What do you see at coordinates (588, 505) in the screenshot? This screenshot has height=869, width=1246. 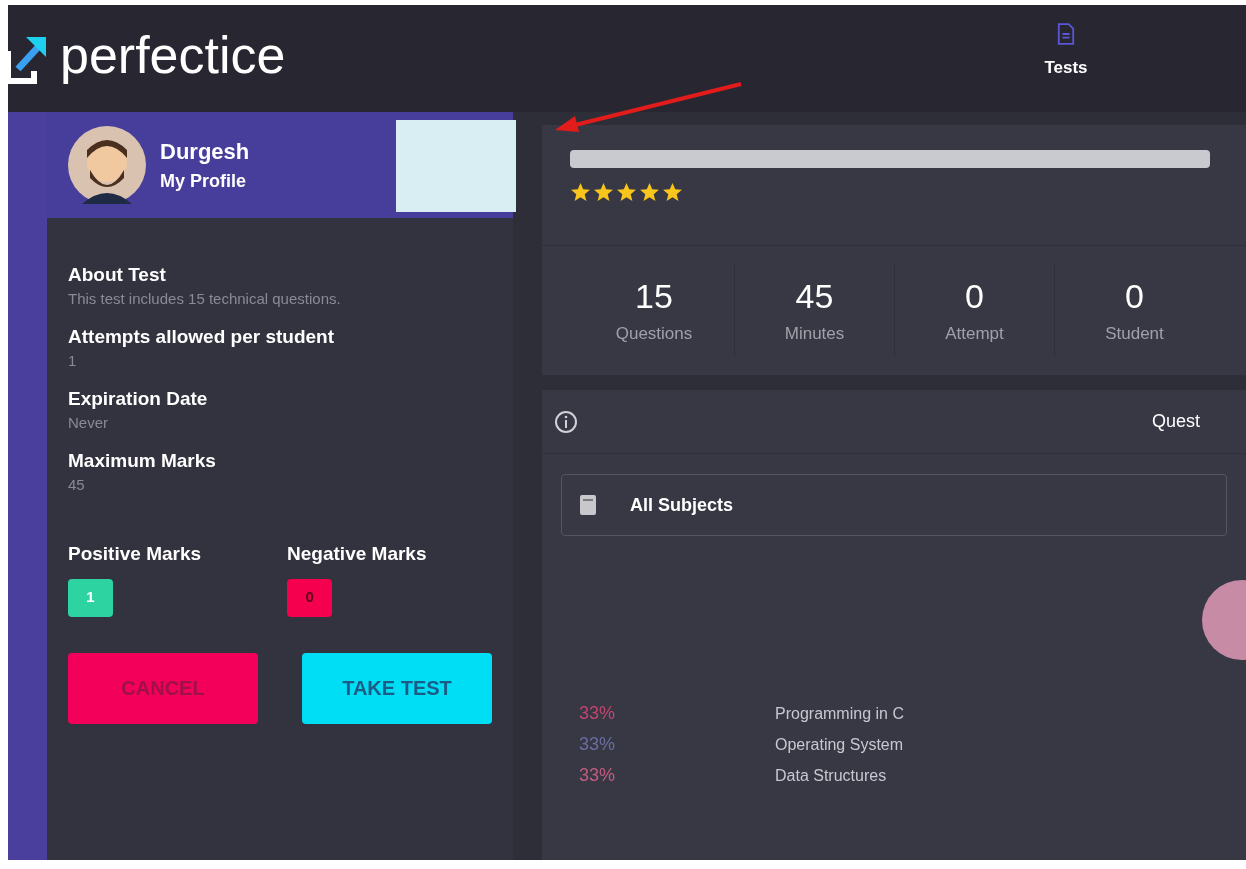 I see `book-icon` at bounding box center [588, 505].